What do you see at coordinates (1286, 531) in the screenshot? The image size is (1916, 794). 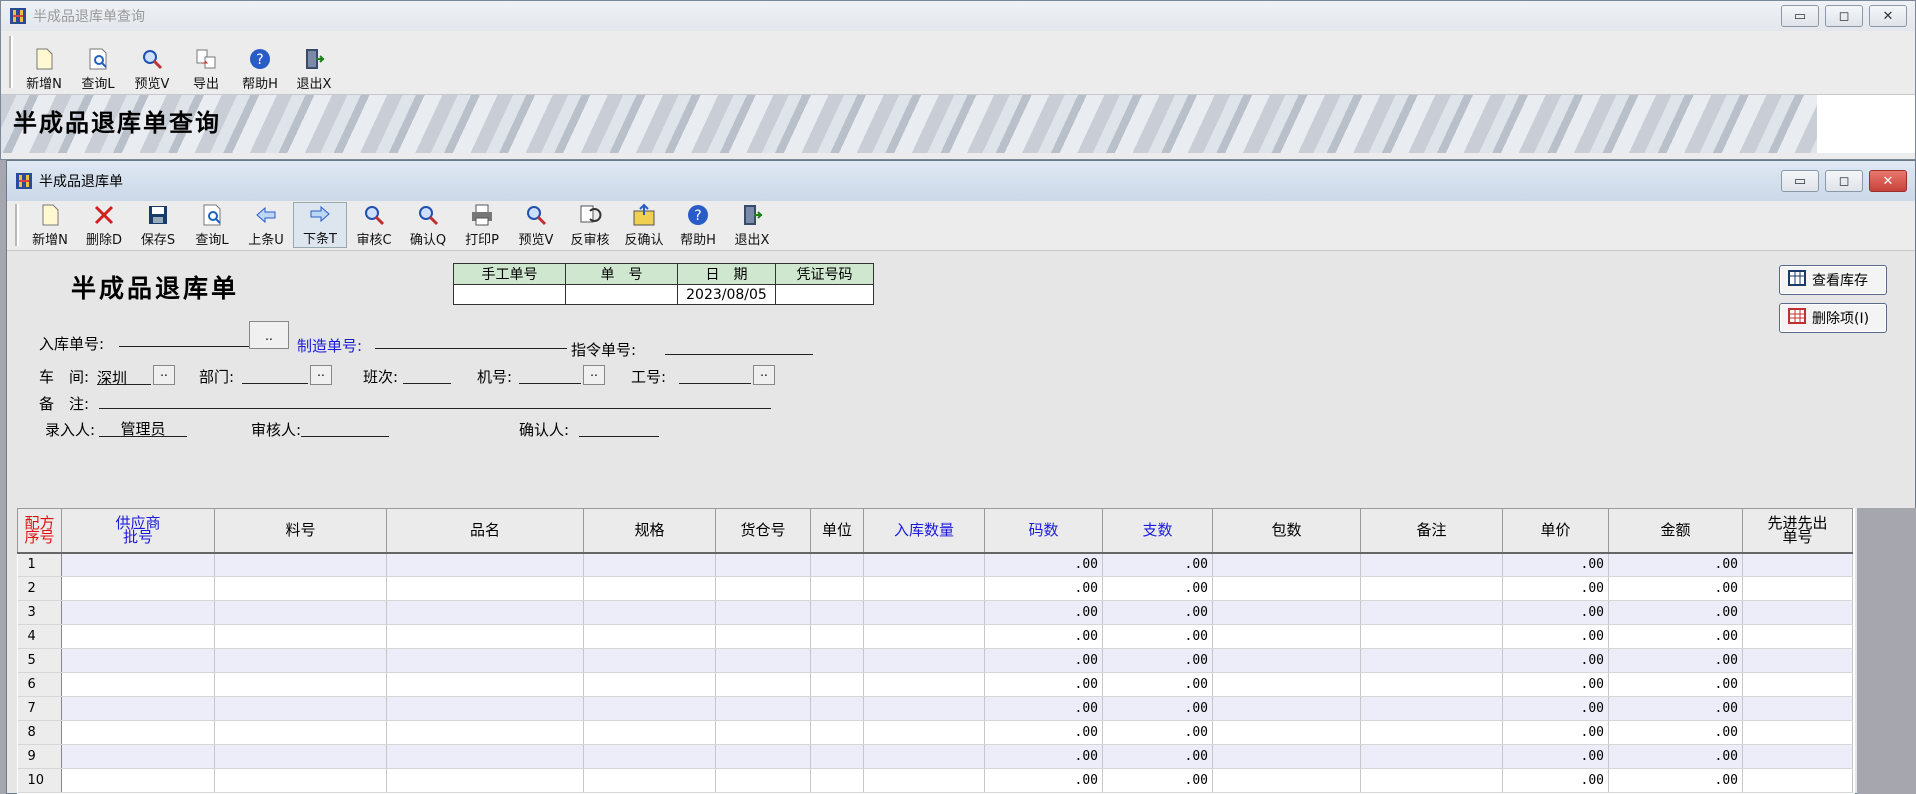 I see `column-header: 包数` at bounding box center [1286, 531].